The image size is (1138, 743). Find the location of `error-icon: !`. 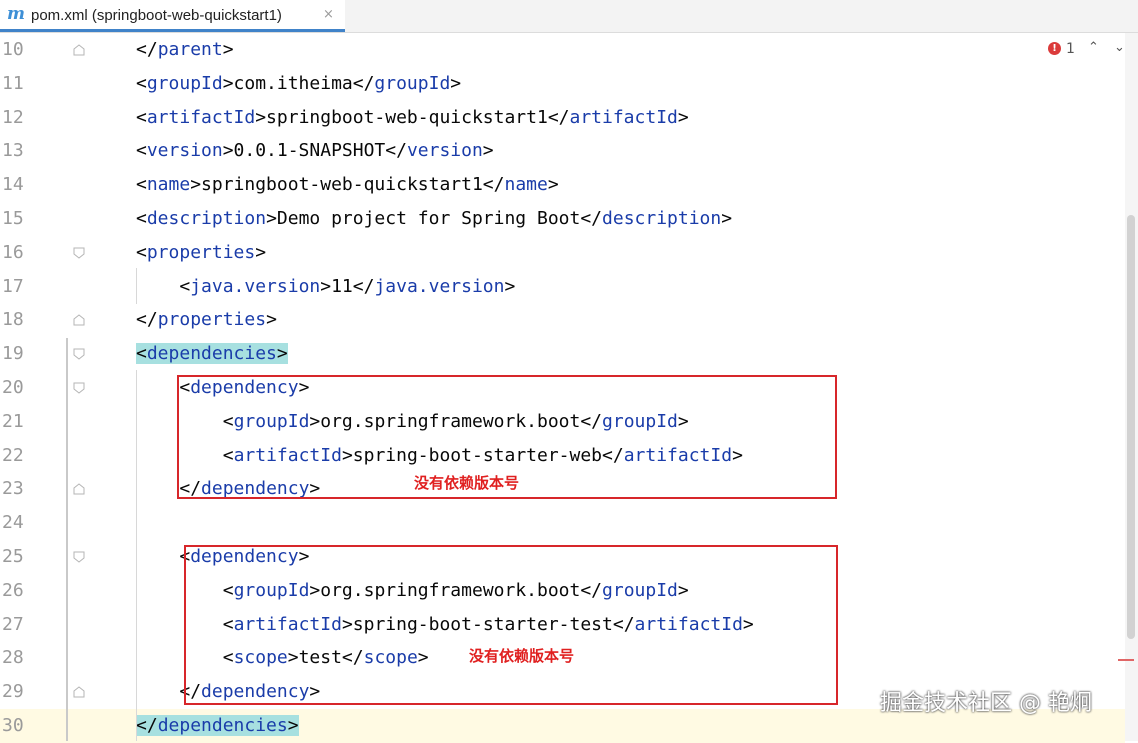

error-icon: ! is located at coordinates (1054, 48).